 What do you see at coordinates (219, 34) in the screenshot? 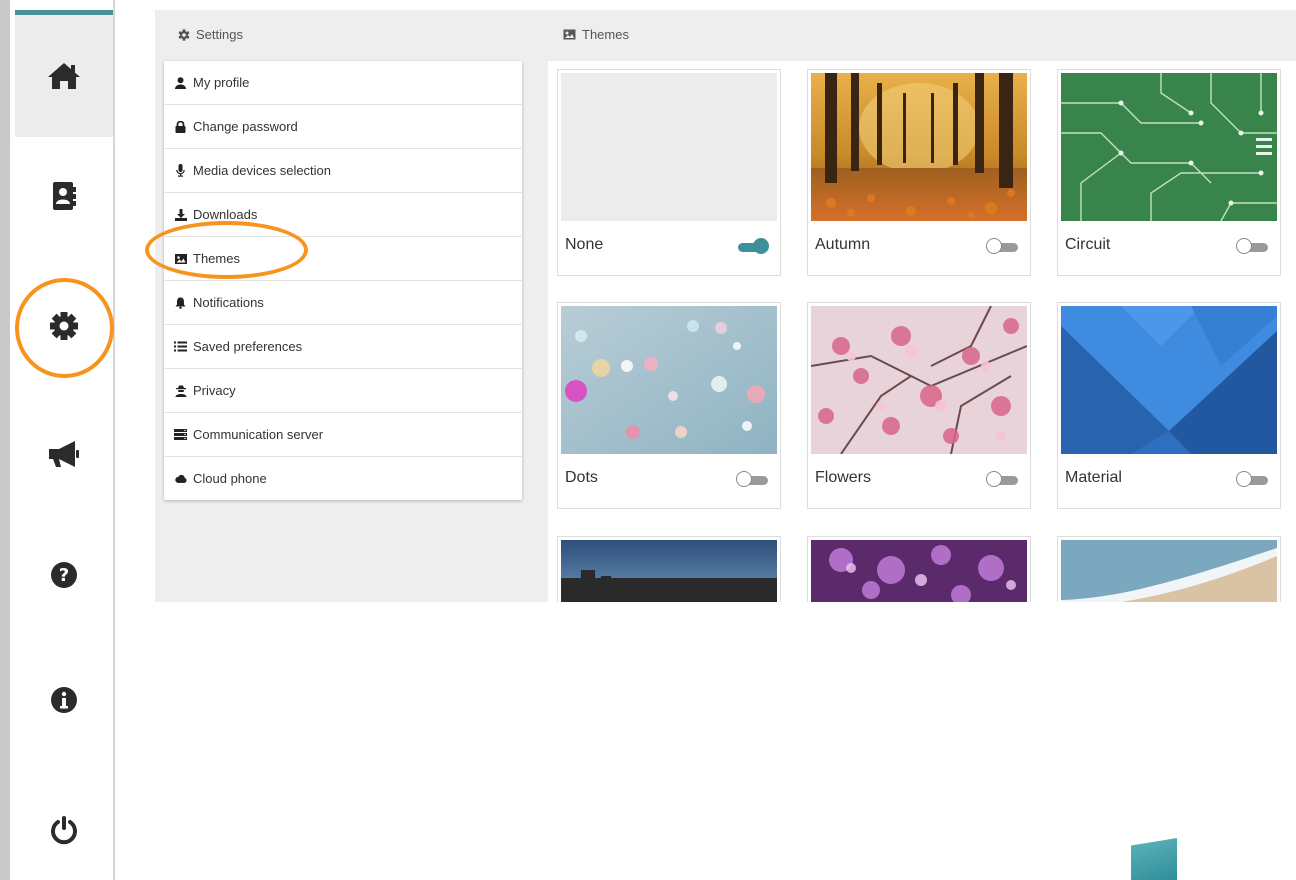
I see `breadcrumb-settings-label: Settings` at bounding box center [219, 34].